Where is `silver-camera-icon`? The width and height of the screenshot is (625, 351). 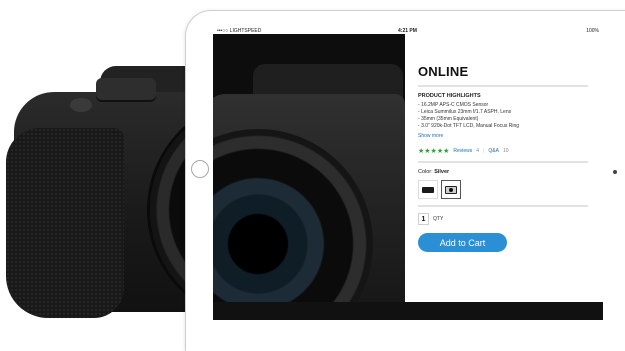 silver-camera-icon is located at coordinates (451, 189).